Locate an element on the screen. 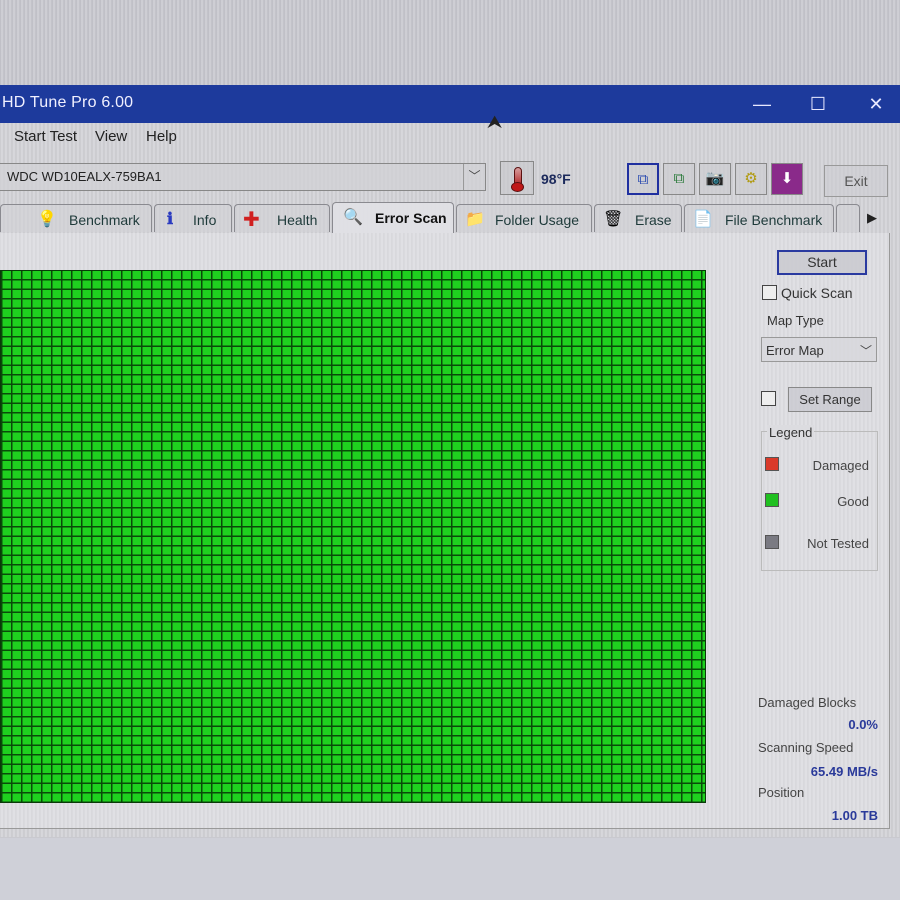 This screenshot has height=900, width=900. tab-label: Folder Usage is located at coordinates (537, 220).